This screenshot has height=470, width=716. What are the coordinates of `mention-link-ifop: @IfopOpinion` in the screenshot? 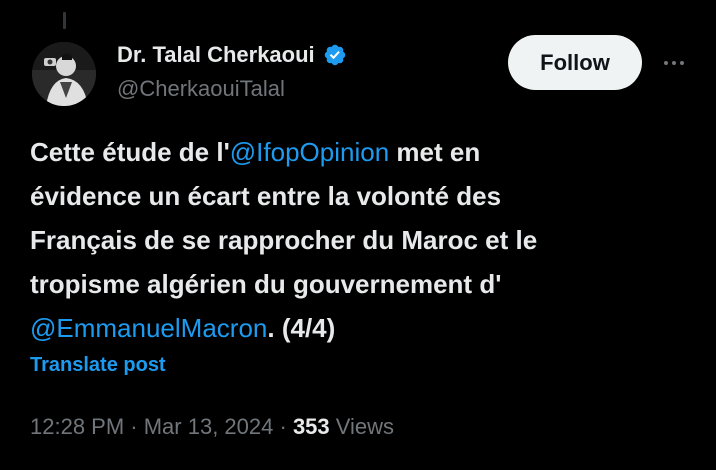 It's located at (309, 152).